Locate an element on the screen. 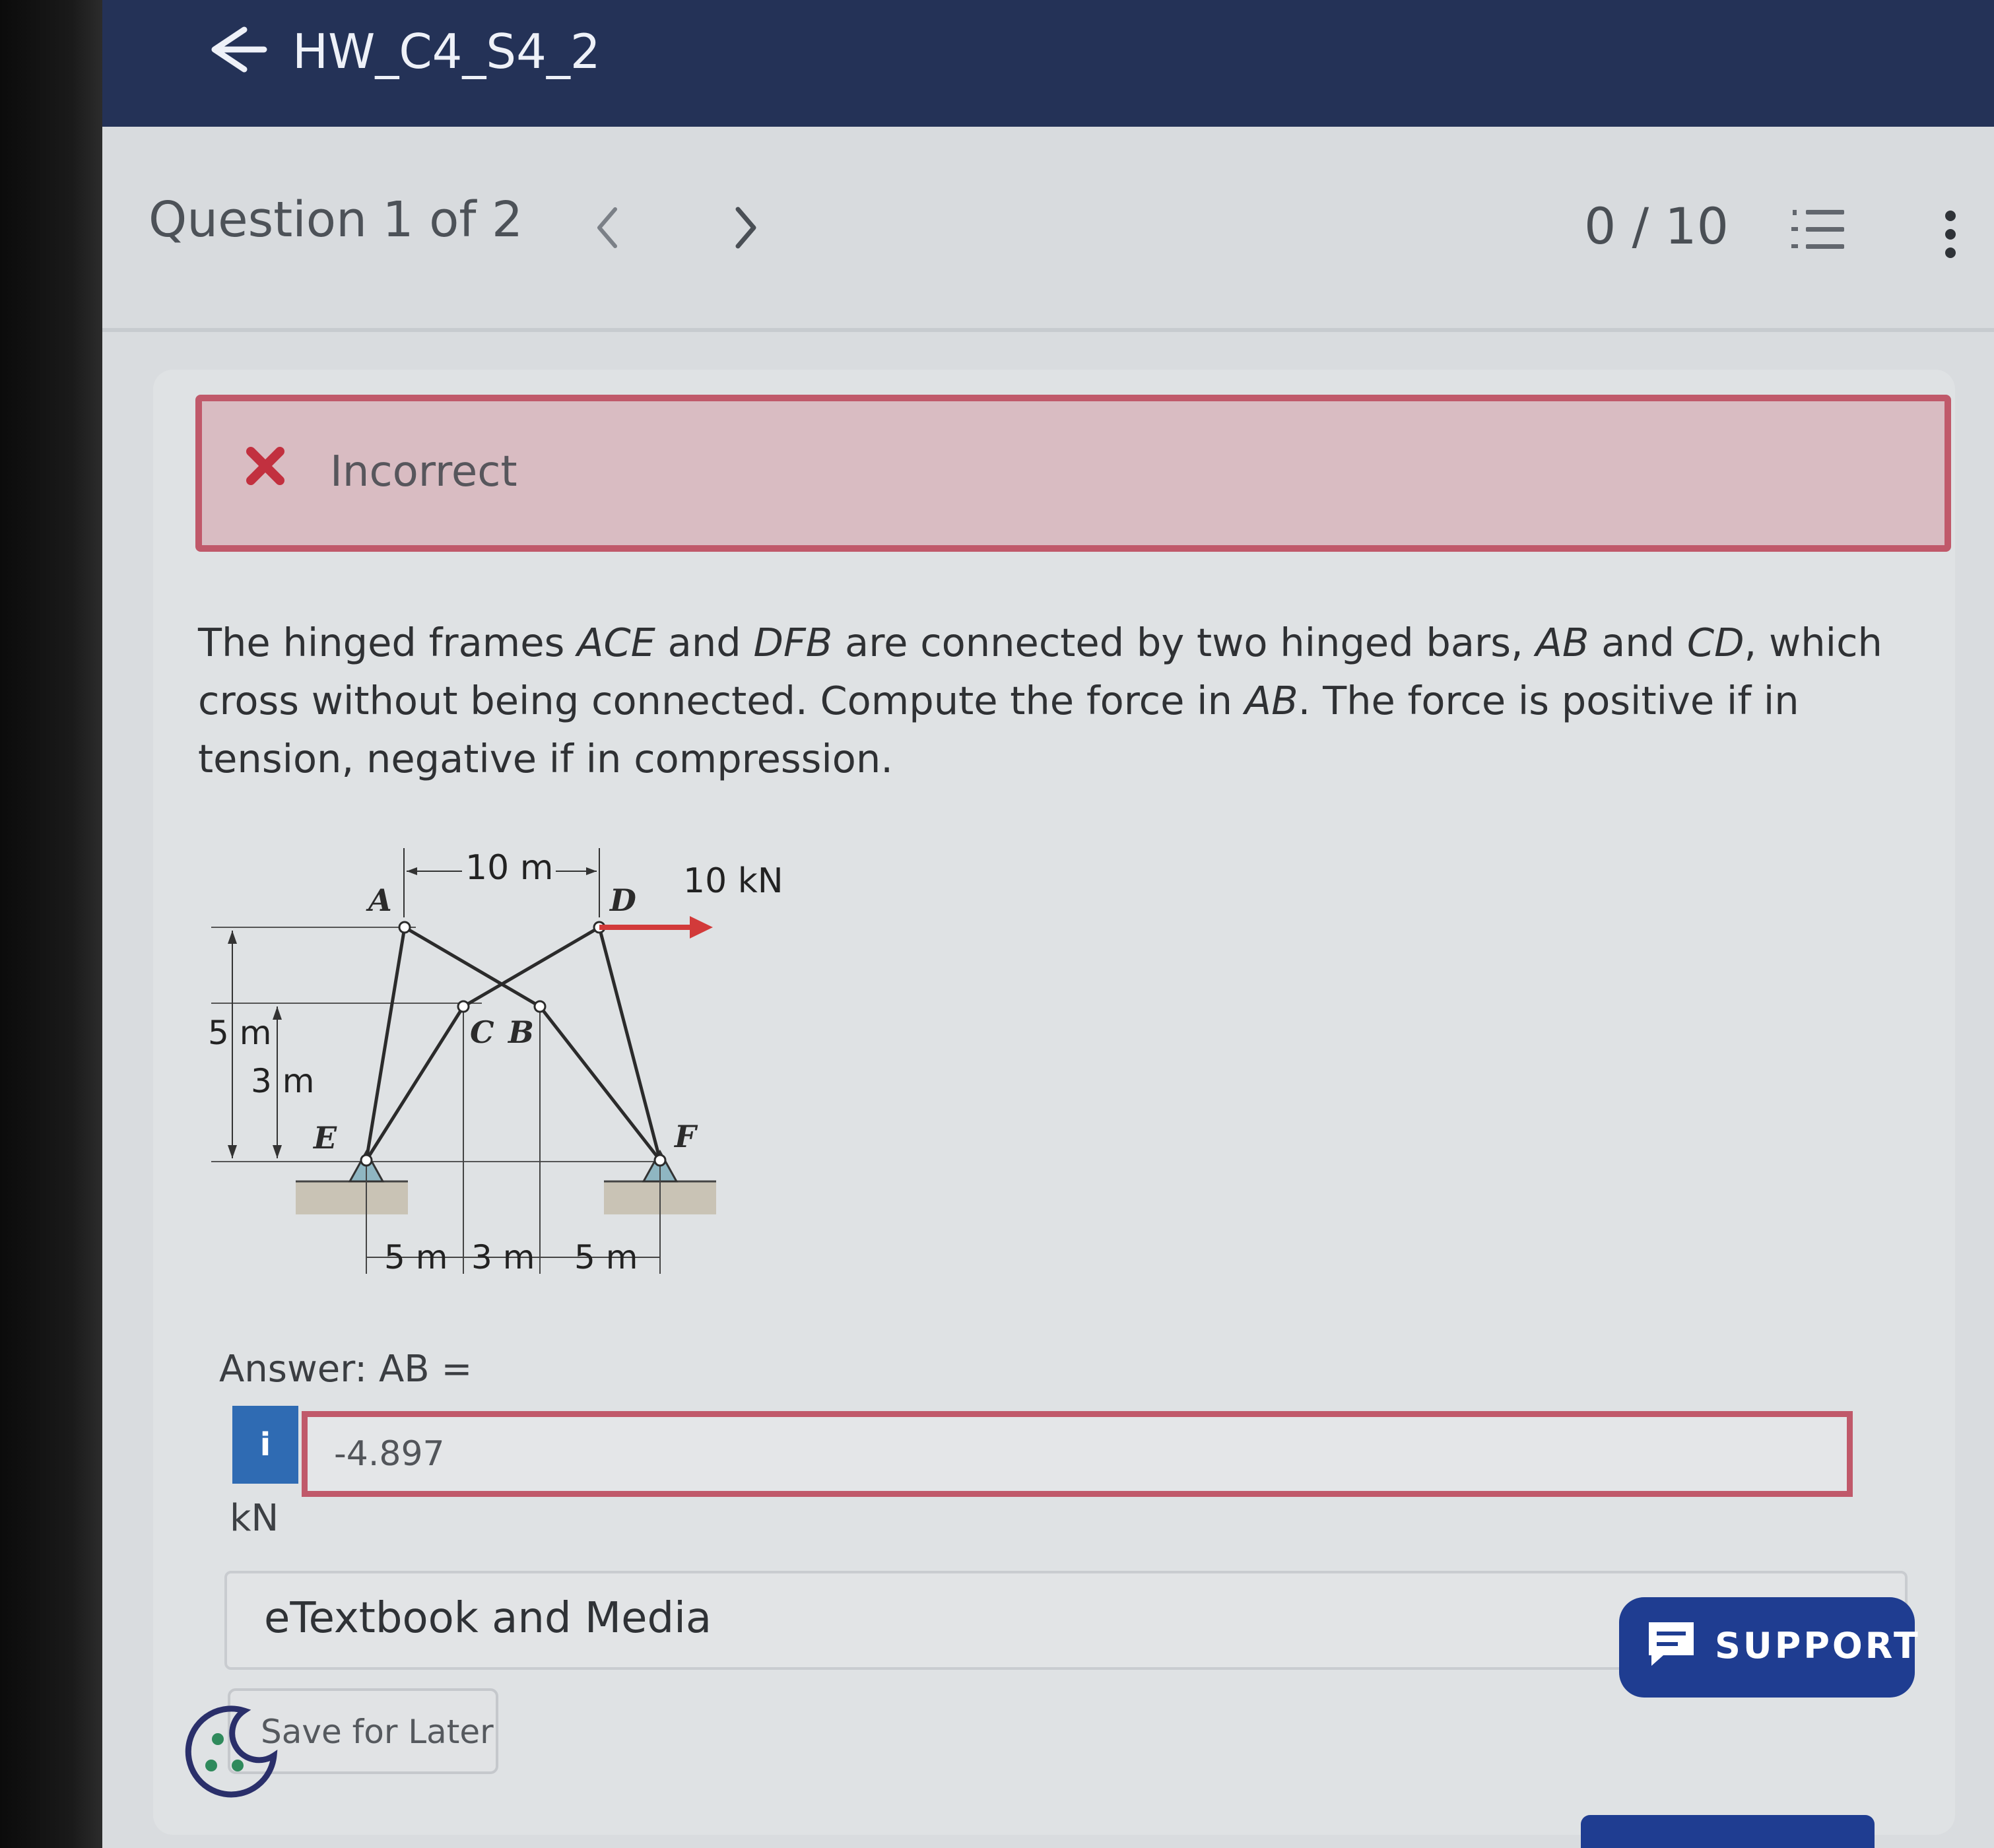 The image size is (1994, 1848). dim-bottom-1: 5 m is located at coordinates (416, 1257).